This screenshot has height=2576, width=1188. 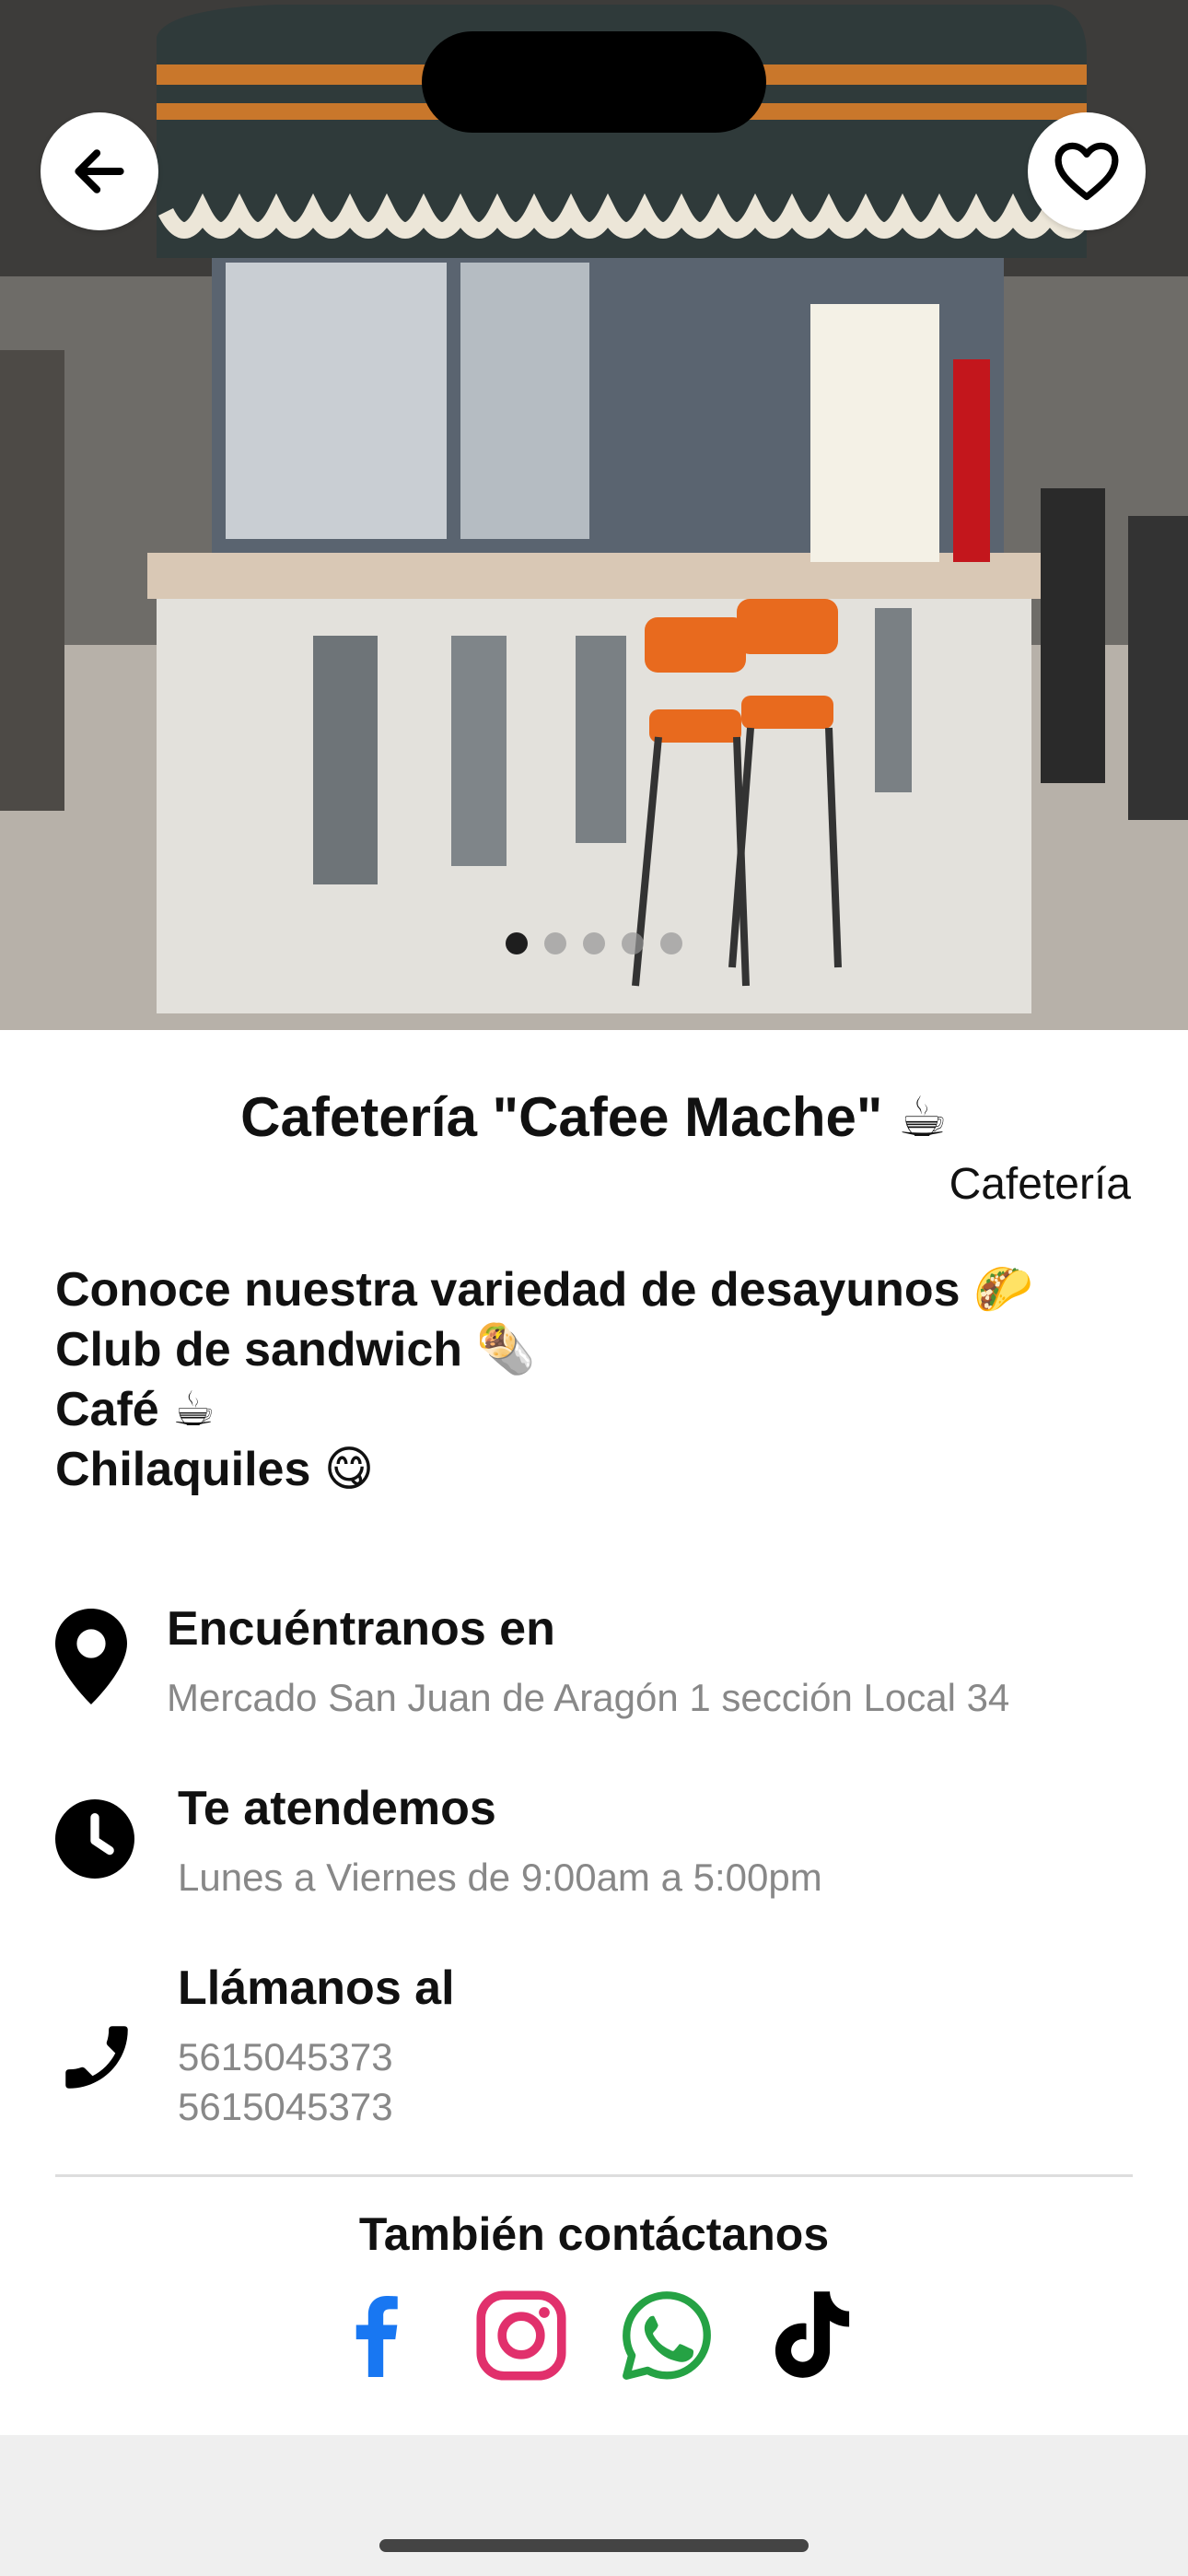 I want to click on social-links, so click(x=594, y=2335).